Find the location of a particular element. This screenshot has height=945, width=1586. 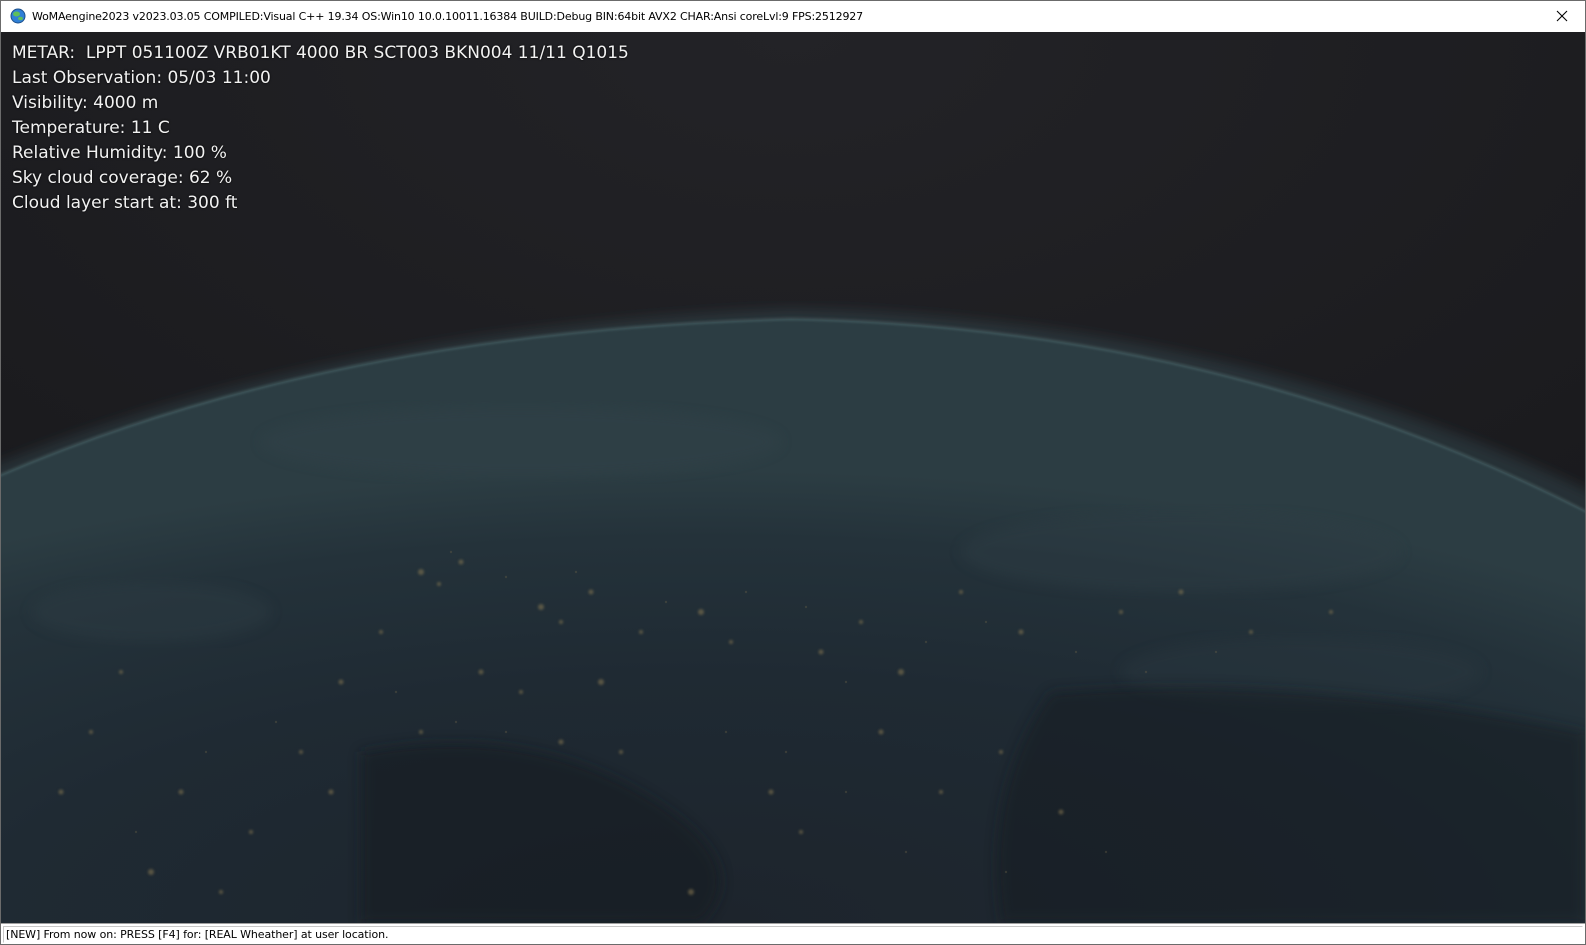

close-button is located at coordinates (1562, 16).